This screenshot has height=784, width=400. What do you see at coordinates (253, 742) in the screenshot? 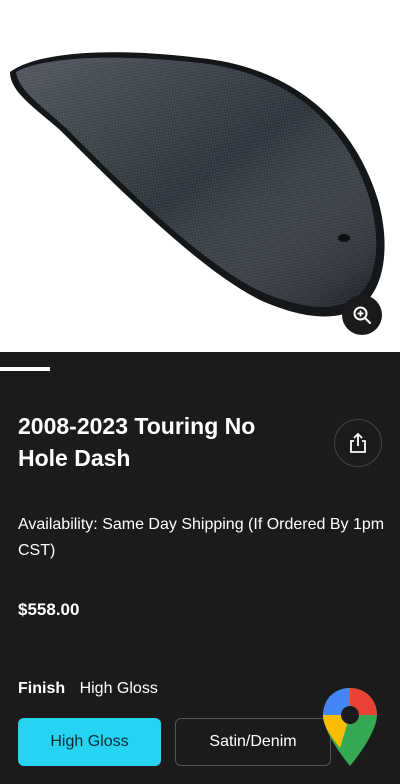
I see `finish-option-satin-denim: Satin/Denim` at bounding box center [253, 742].